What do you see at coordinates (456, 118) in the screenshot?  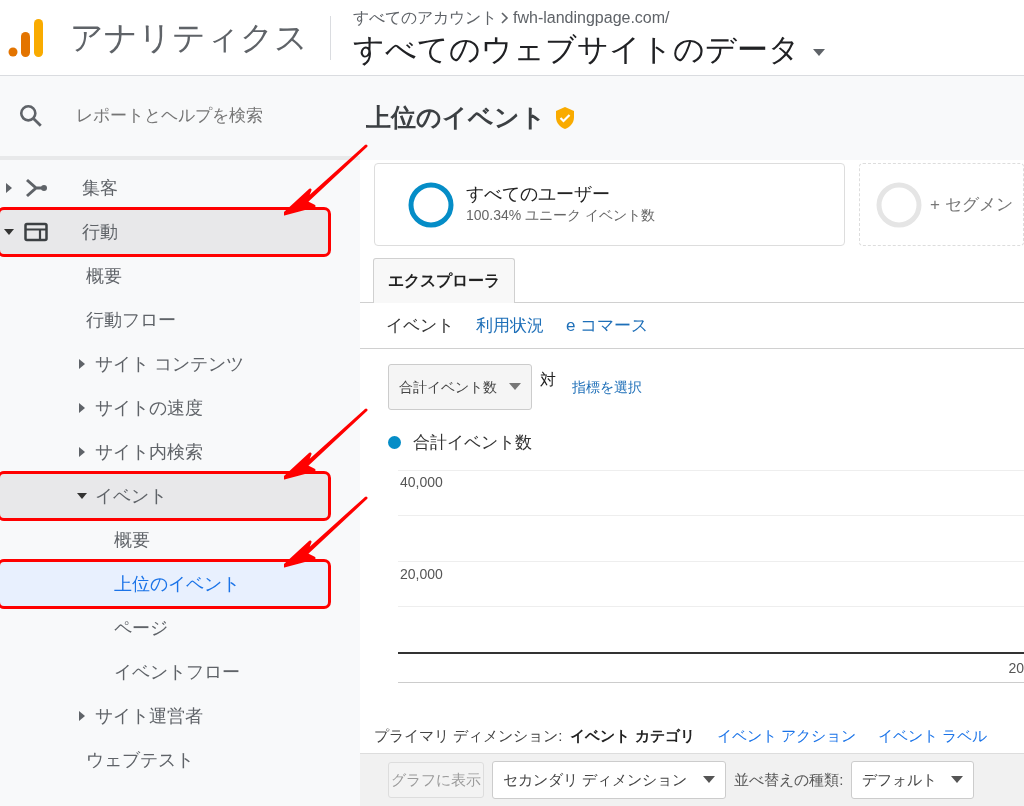 I see `page-title: 上位のイベント` at bounding box center [456, 118].